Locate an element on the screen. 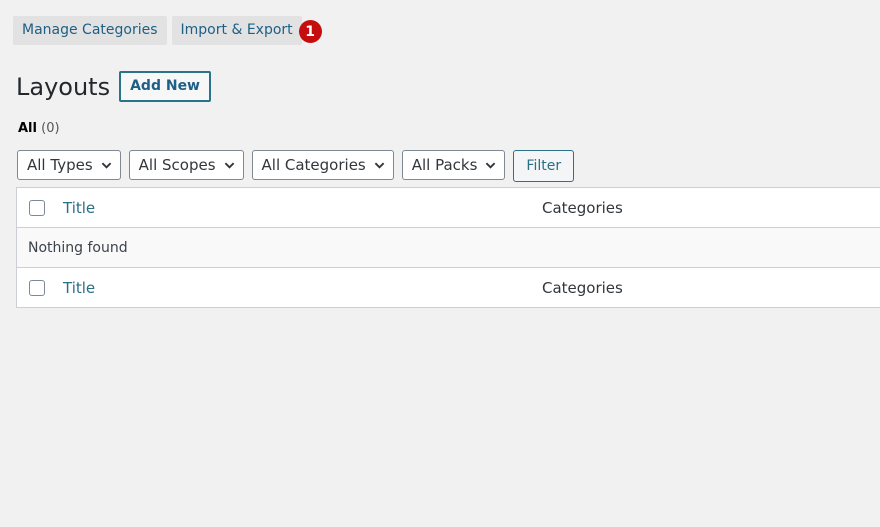 The width and height of the screenshot is (880, 527). filter-button: Filter is located at coordinates (544, 166).